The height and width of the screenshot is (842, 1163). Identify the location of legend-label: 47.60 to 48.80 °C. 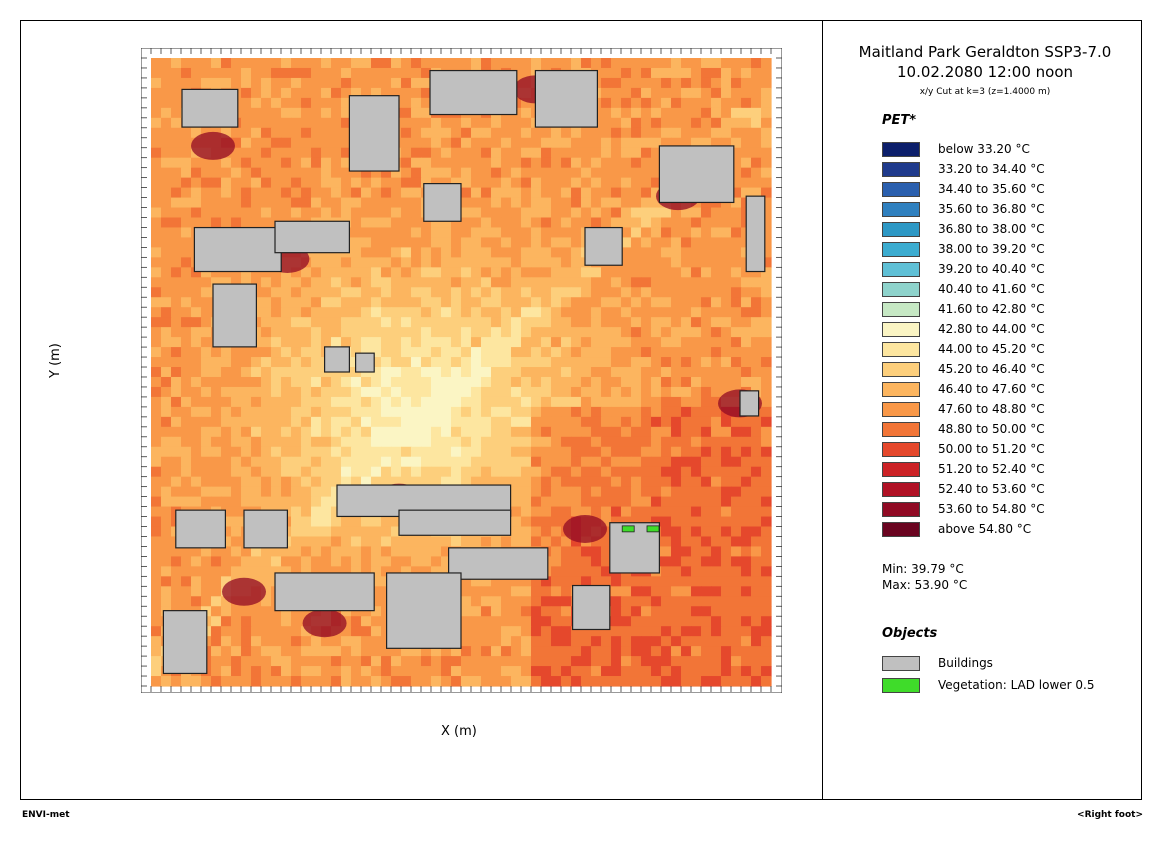
(991, 409).